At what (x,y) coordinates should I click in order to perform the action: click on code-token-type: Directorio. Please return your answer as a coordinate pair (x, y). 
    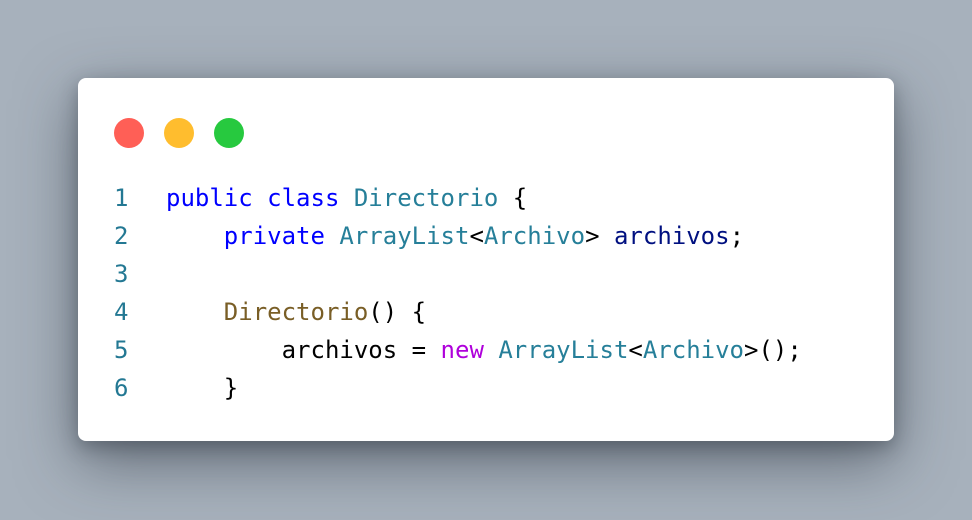
    Looking at the image, I should click on (426, 198).